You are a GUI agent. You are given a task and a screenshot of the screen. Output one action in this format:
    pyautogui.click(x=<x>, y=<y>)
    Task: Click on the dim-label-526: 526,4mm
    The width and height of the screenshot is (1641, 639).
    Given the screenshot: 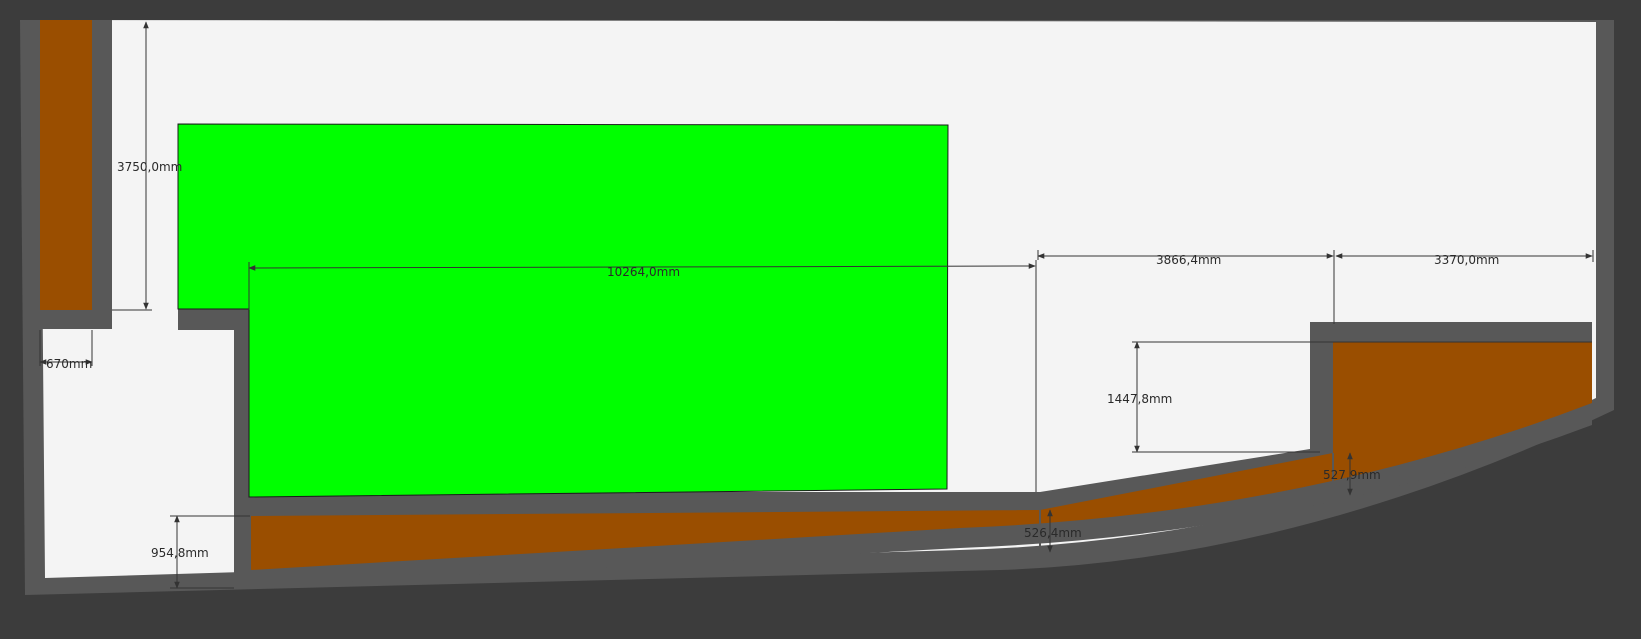 What is the action you would take?
    pyautogui.click(x=1053, y=533)
    